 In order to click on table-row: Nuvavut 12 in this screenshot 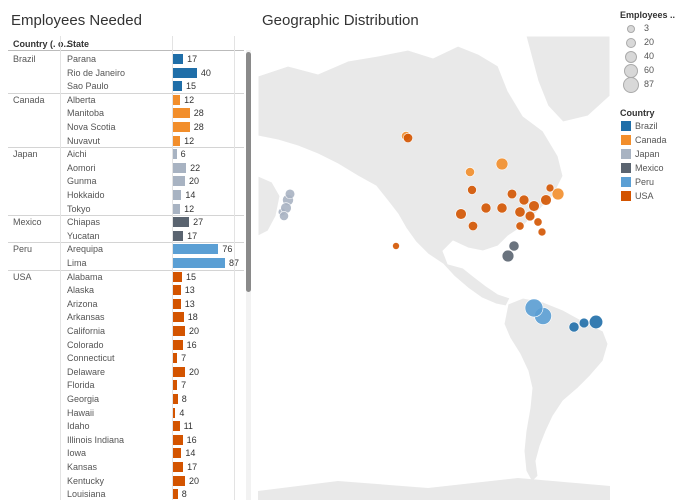, I will do `click(126, 141)`.